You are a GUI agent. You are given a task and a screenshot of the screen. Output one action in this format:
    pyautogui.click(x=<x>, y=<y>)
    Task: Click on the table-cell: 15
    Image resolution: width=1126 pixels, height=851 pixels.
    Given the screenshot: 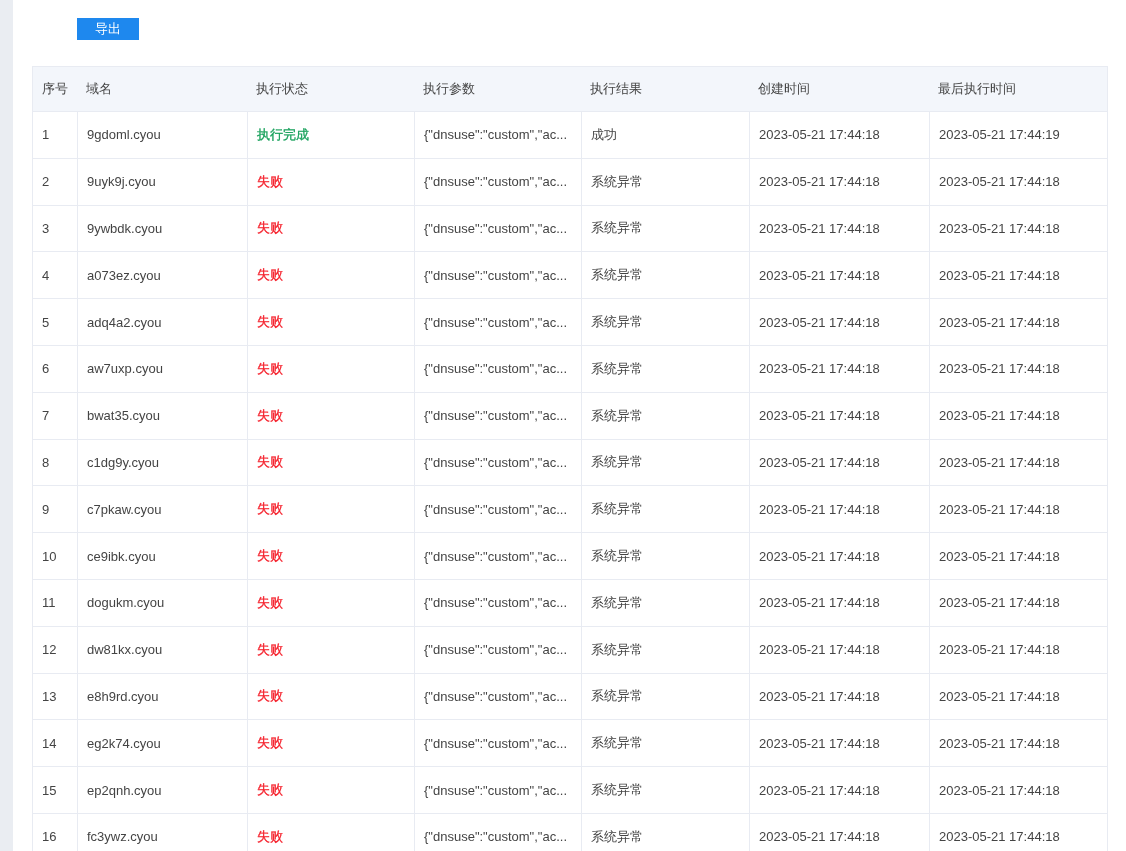 What is the action you would take?
    pyautogui.click(x=49, y=790)
    